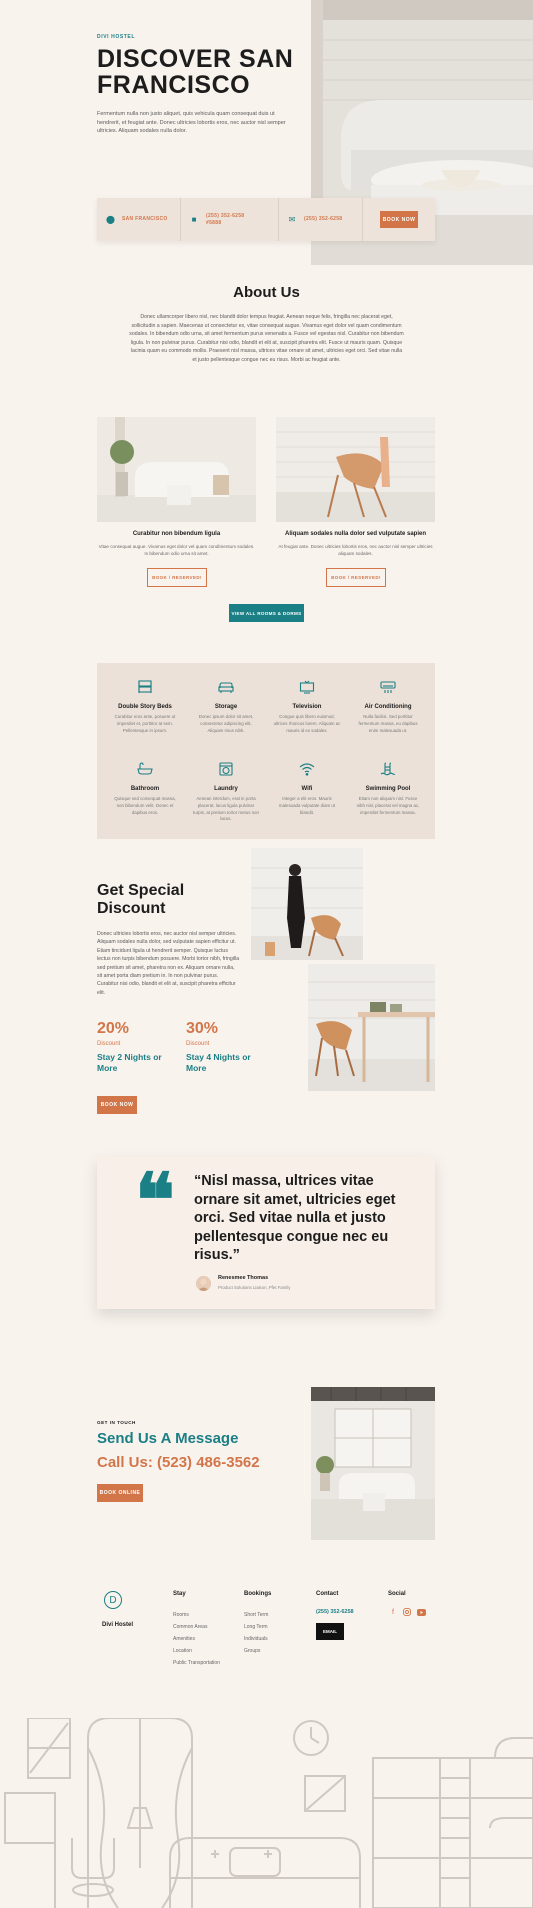 The width and height of the screenshot is (533, 1908). I want to click on room-book-button-2: BOOK / RESERVED!, so click(356, 577).